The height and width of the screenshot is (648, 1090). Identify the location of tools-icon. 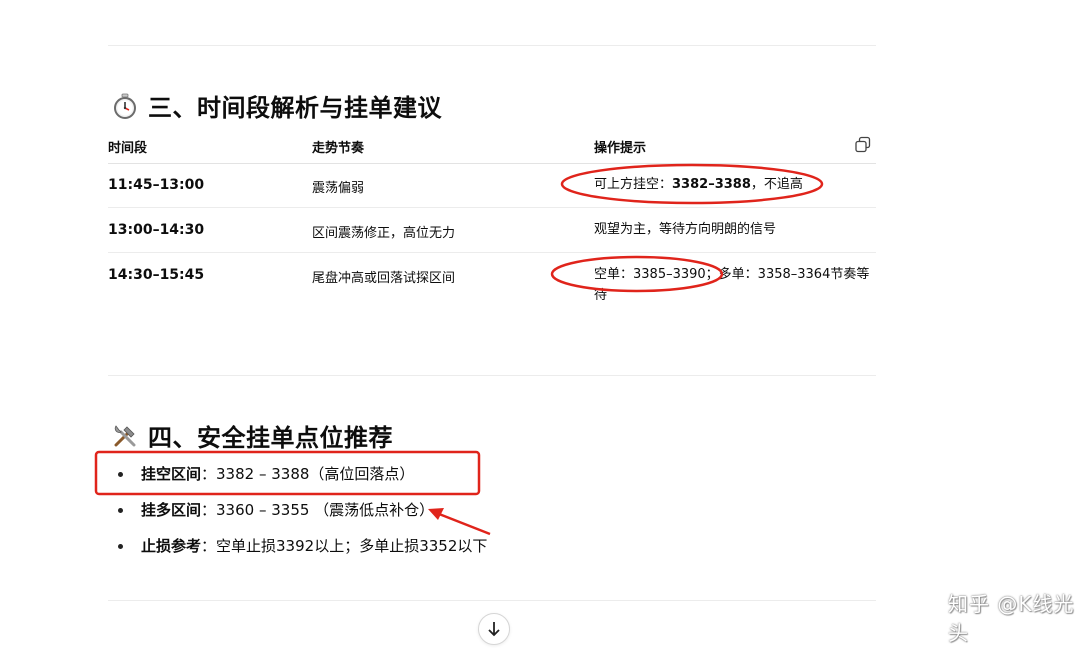
(125, 435).